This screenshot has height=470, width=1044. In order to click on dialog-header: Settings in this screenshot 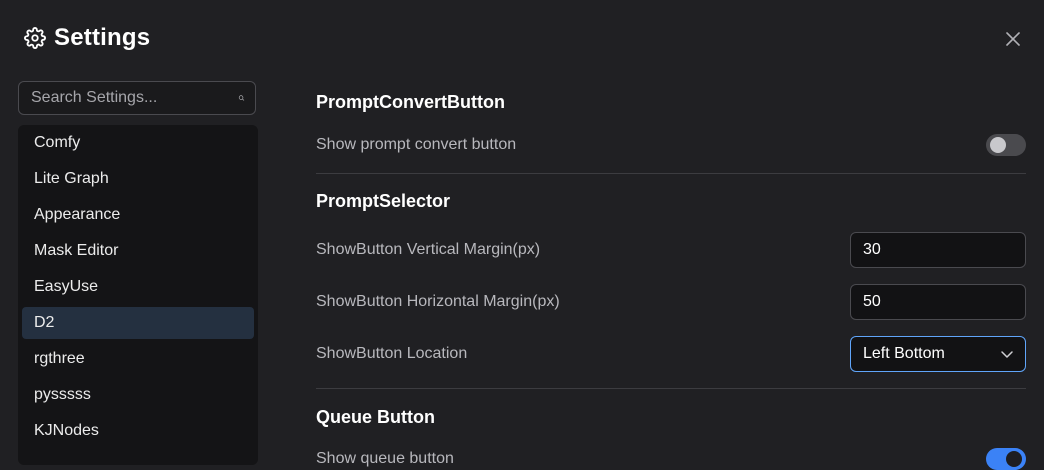, I will do `click(87, 38)`.